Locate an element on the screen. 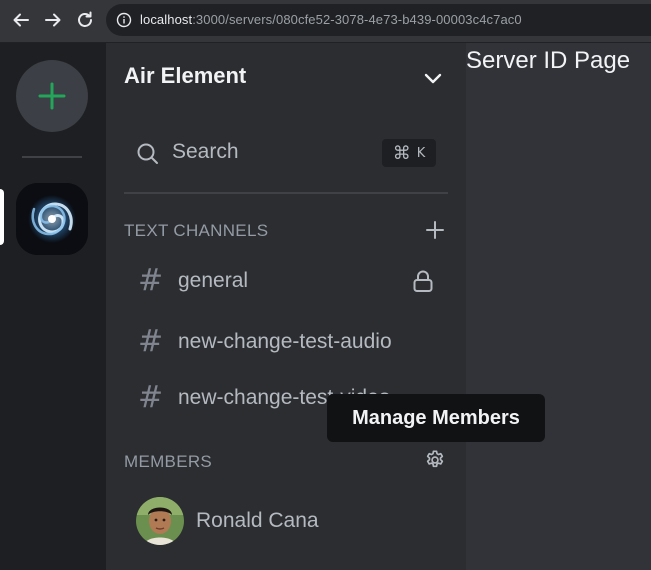 This screenshot has height=570, width=651. add-channel-icon is located at coordinates (435, 230).